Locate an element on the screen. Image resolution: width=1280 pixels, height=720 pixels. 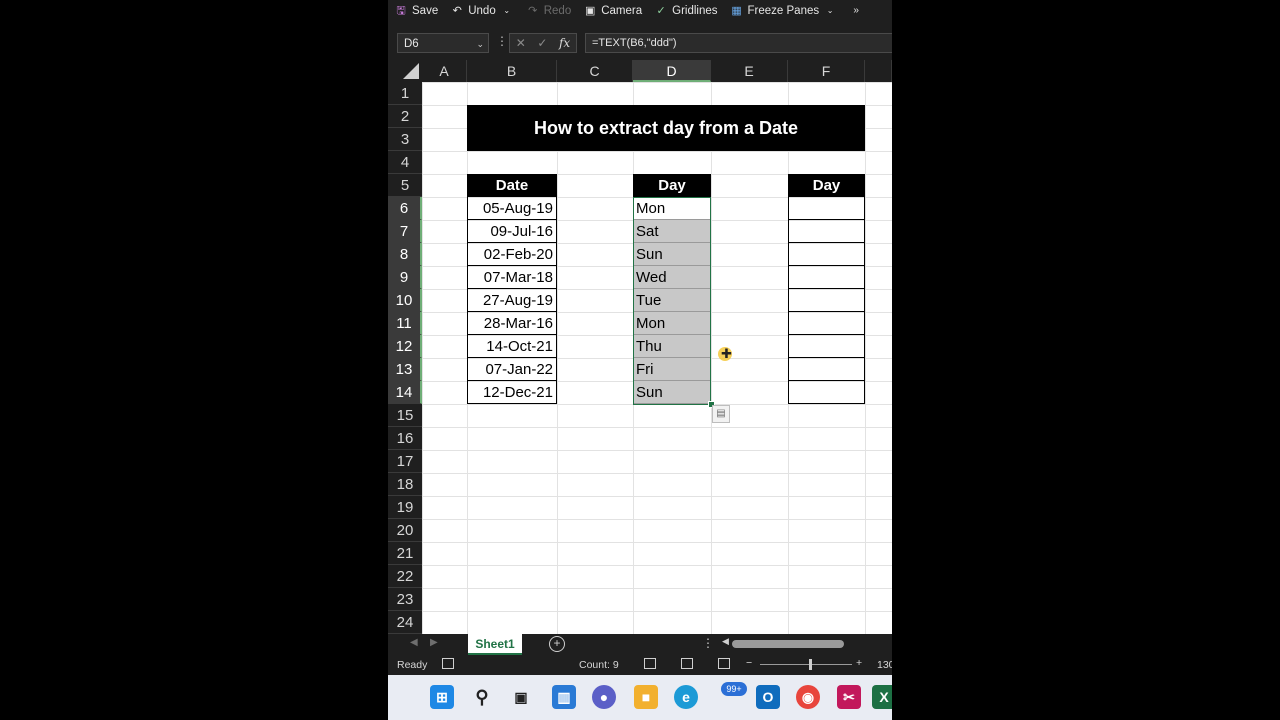
excel-taskbar-icon: X is located at coordinates (882, 697).